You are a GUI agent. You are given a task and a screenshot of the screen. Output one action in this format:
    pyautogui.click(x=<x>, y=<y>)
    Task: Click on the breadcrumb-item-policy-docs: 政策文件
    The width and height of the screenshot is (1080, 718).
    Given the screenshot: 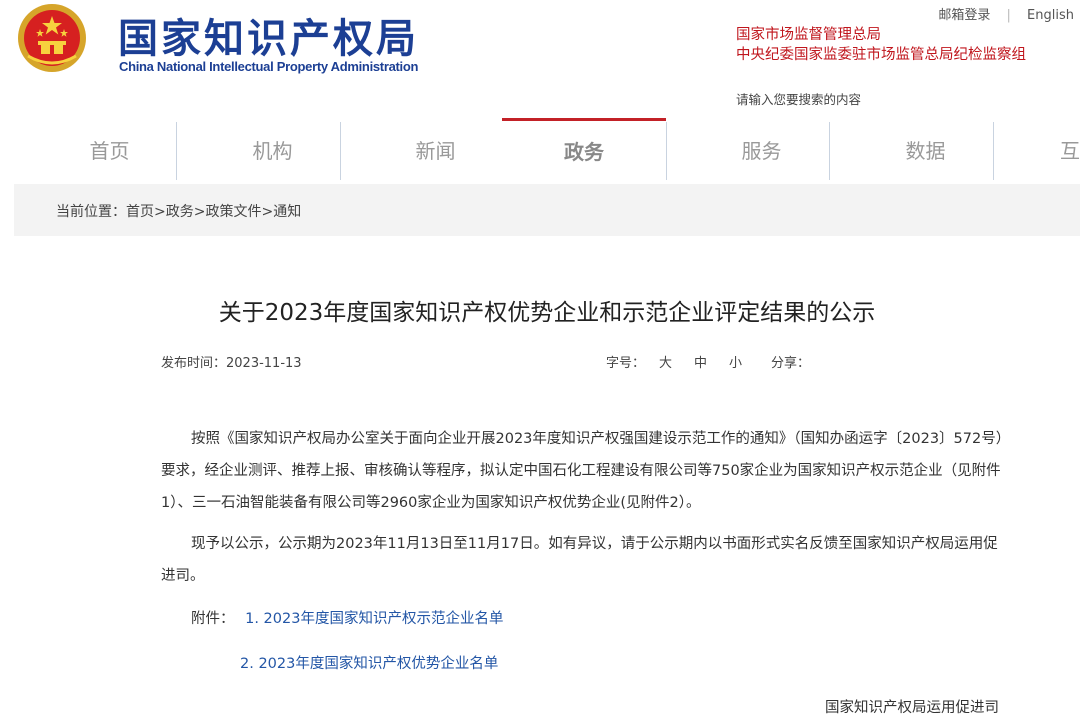 What is the action you would take?
    pyautogui.click(x=233, y=212)
    